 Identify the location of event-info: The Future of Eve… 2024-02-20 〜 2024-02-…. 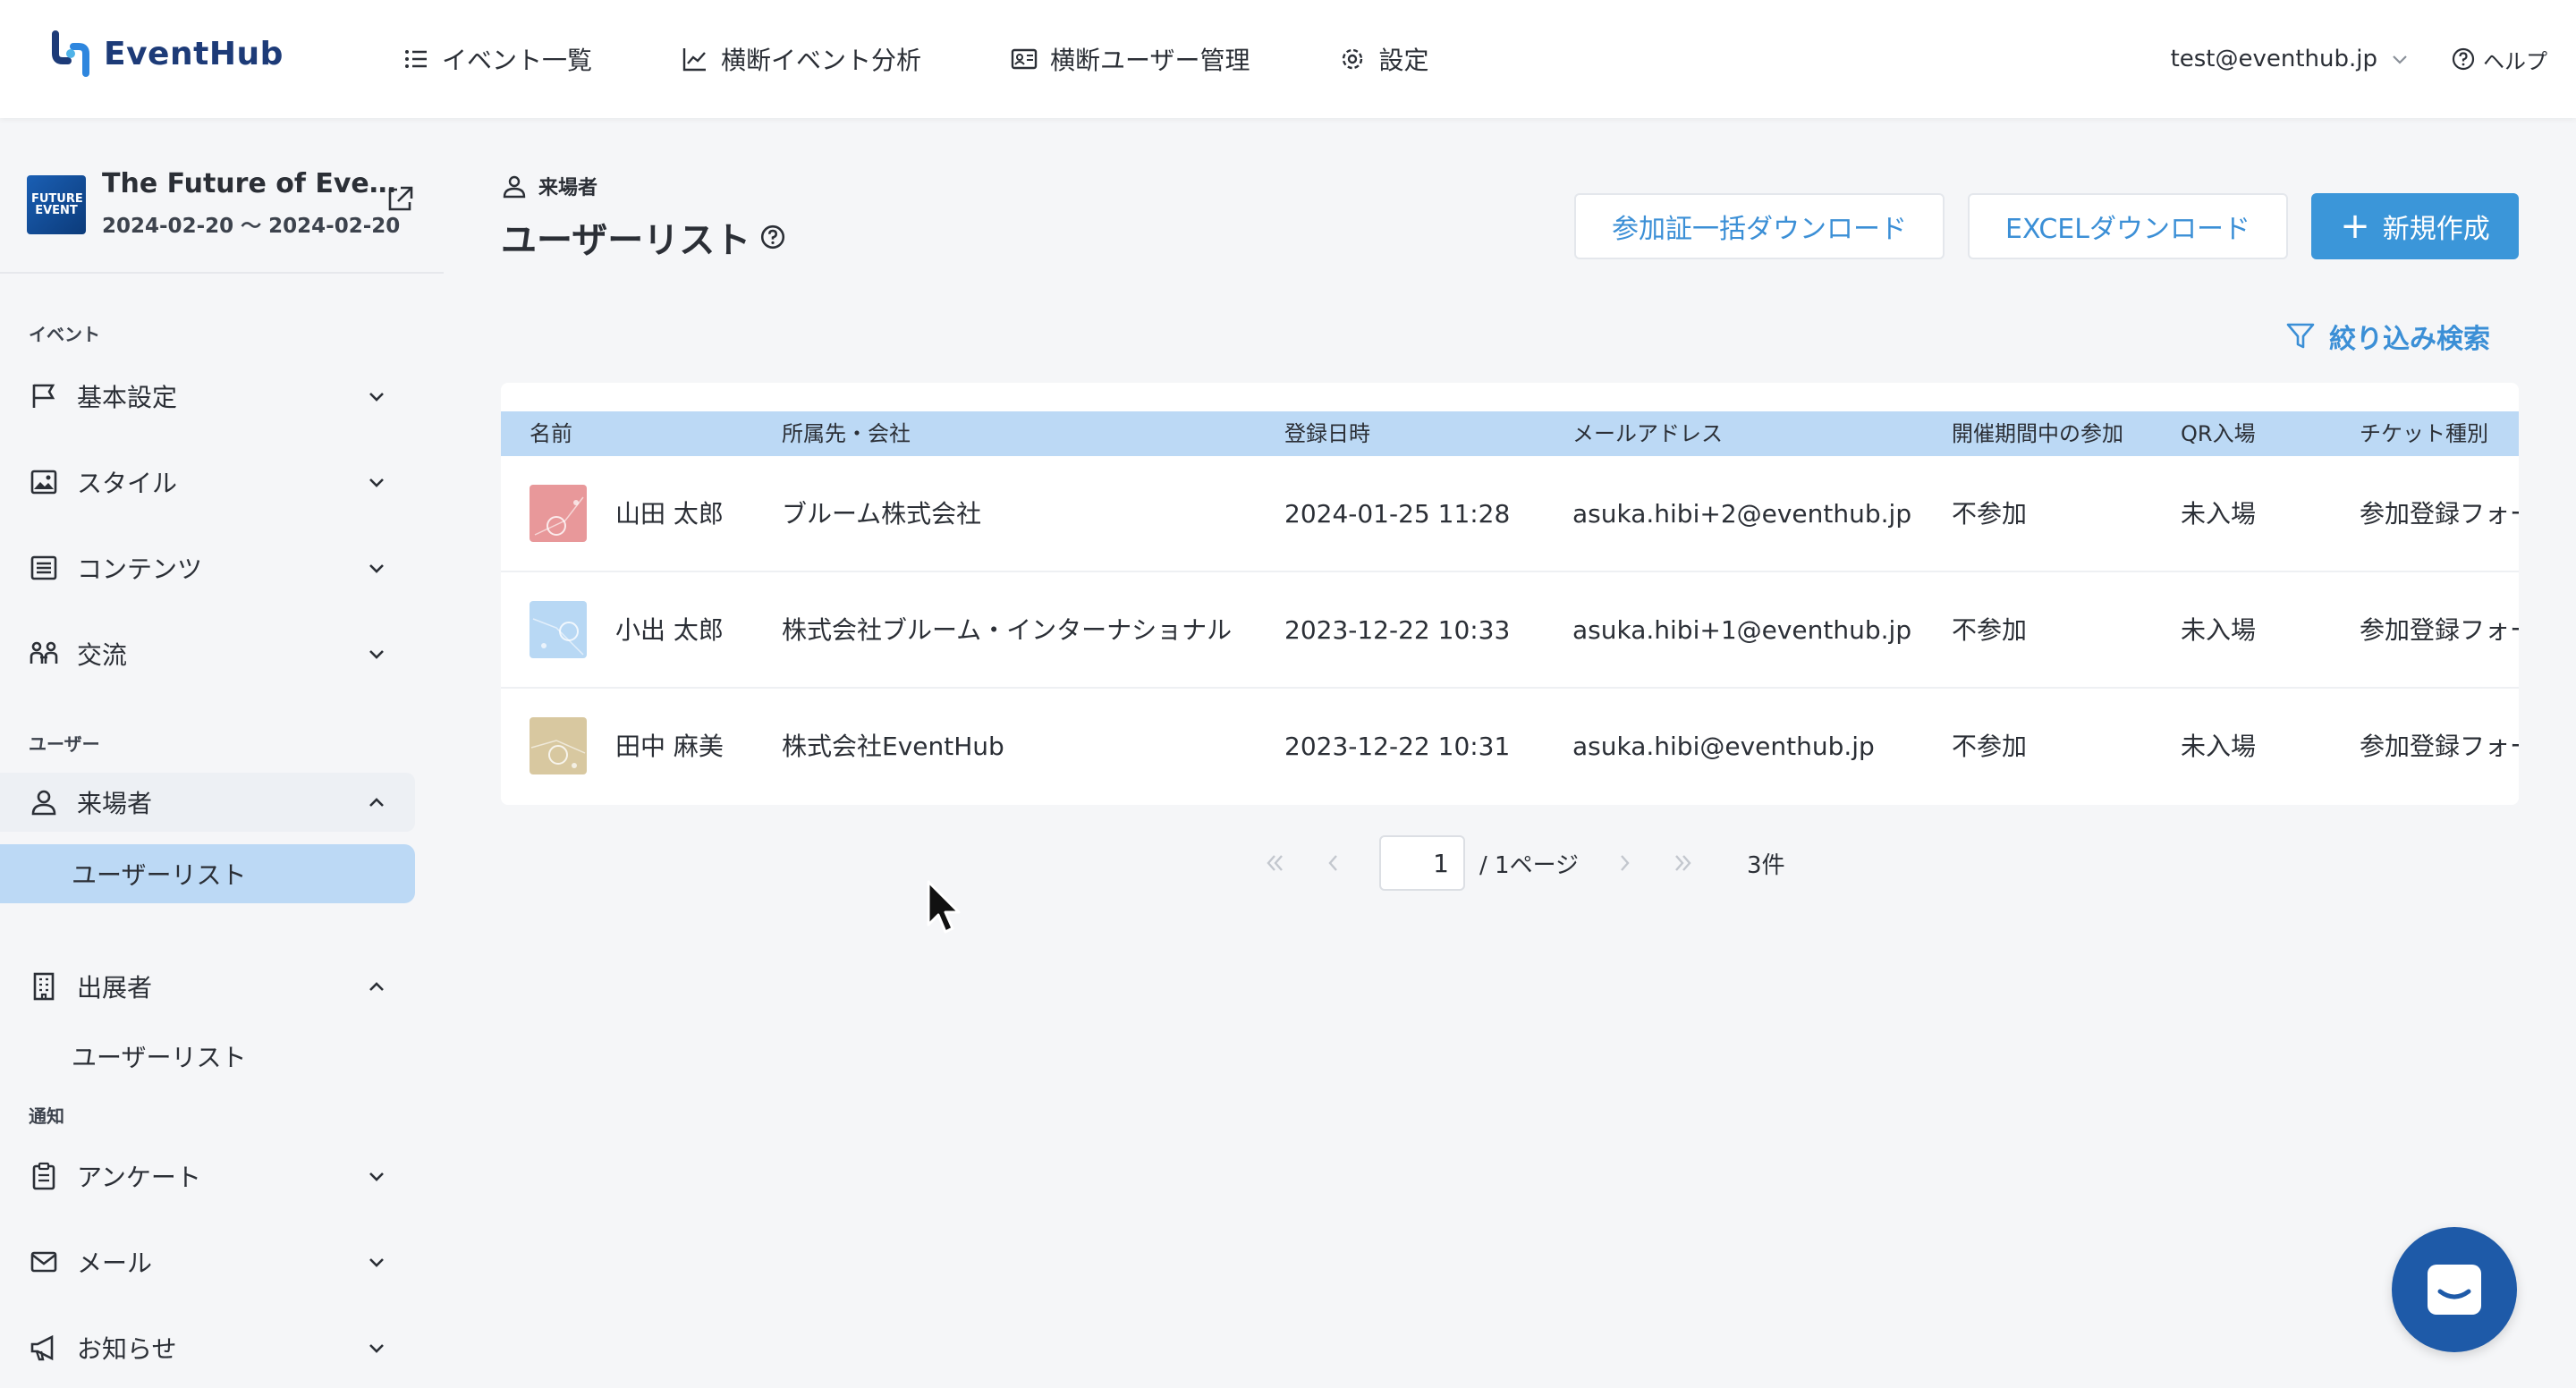
(251, 204).